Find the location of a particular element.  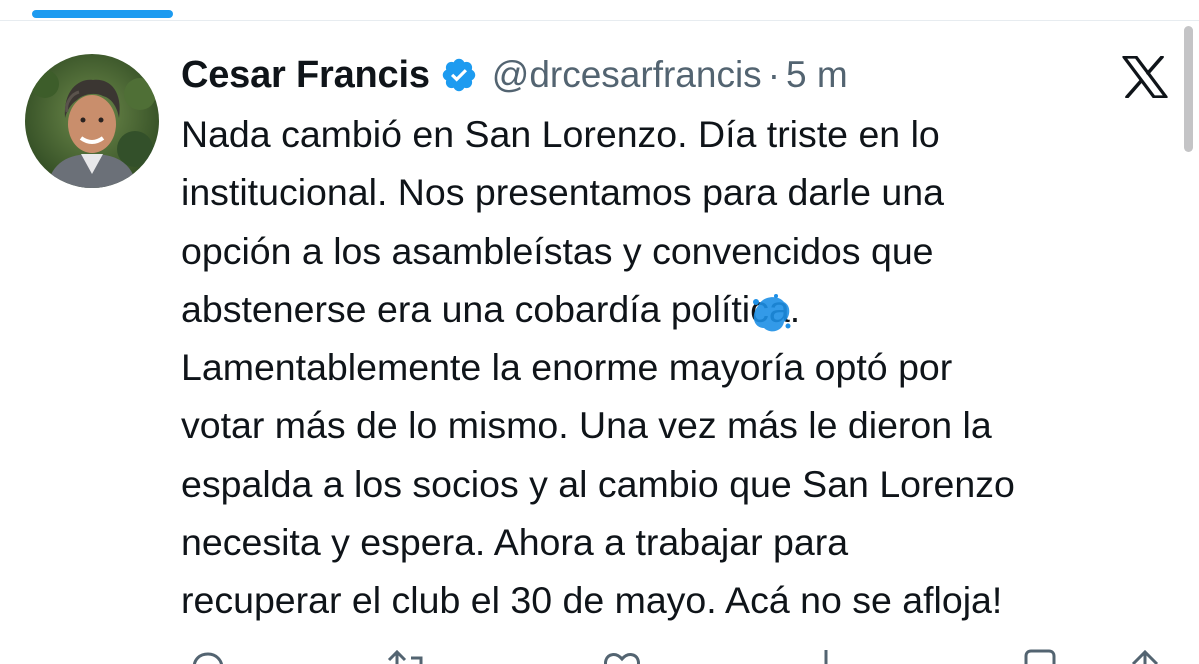

share-icon is located at coordinates (1145, 656).